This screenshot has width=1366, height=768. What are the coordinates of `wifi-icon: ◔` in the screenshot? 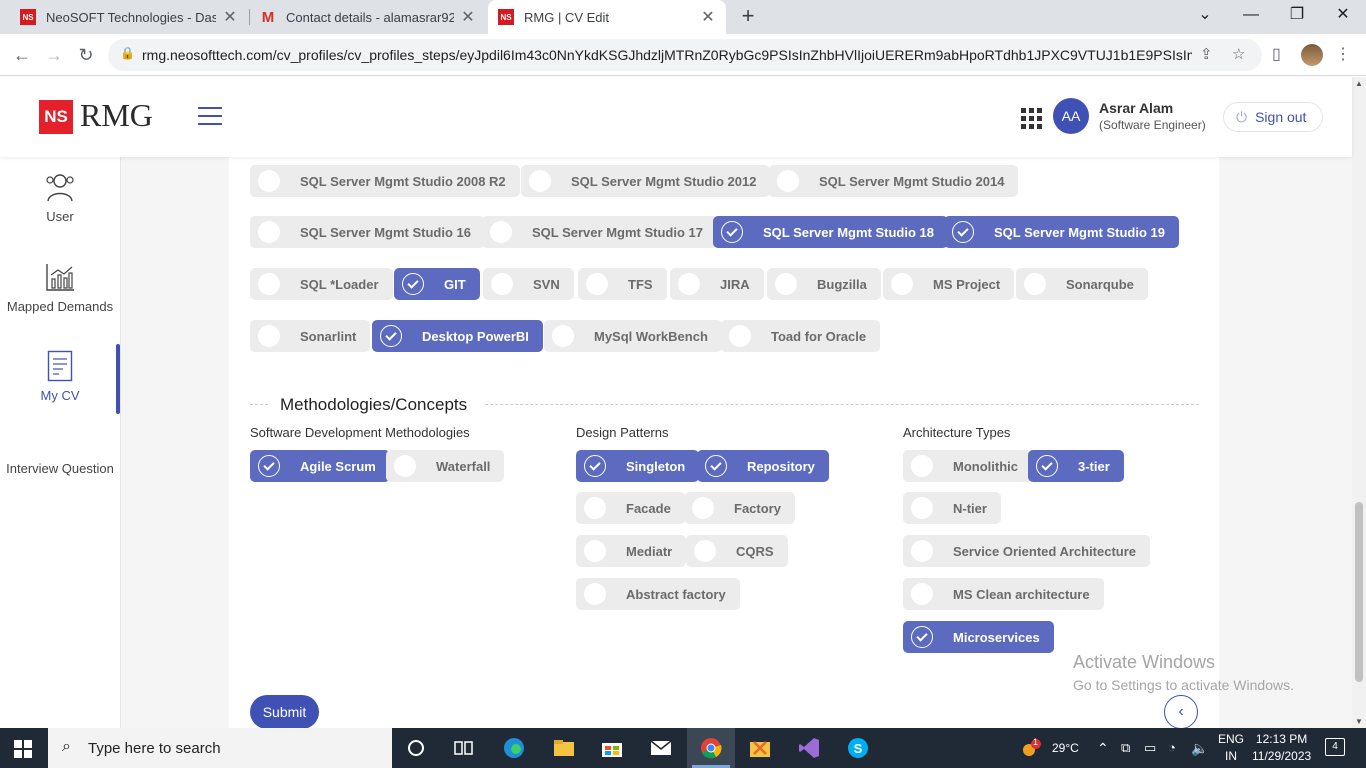 It's located at (1172, 748).